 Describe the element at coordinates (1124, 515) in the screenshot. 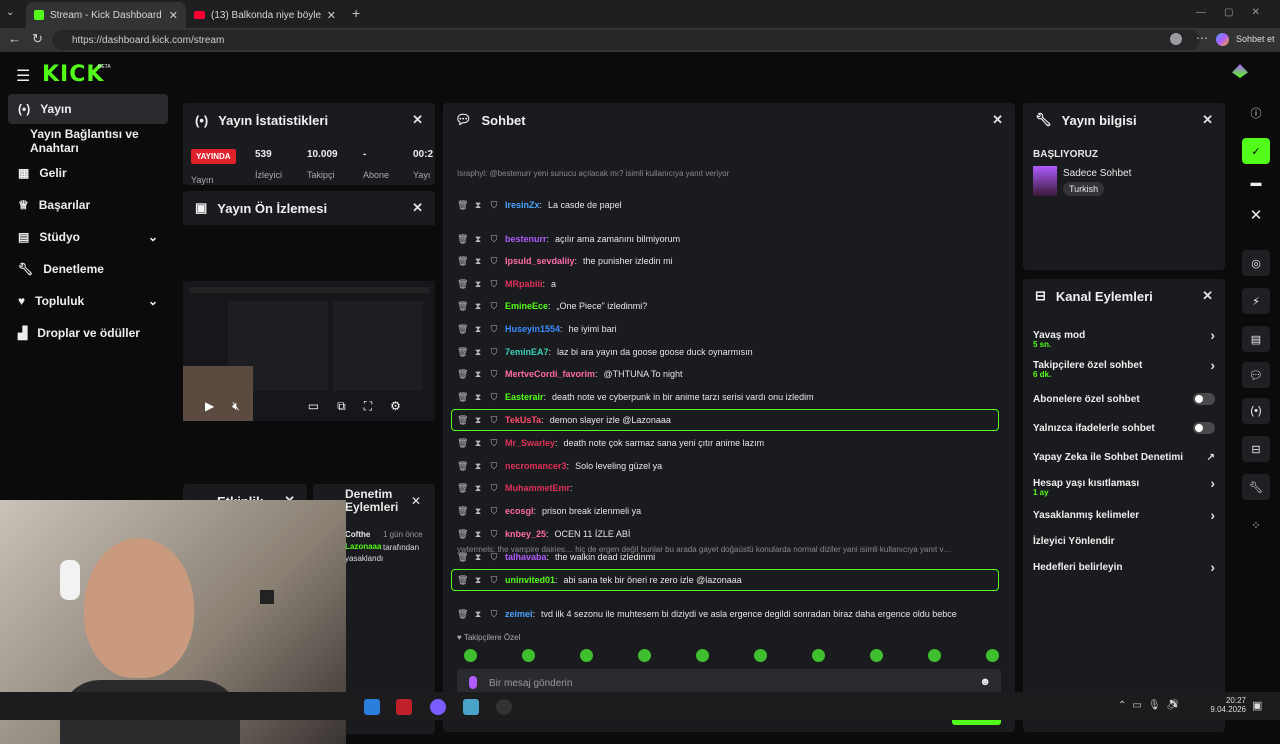

I see `channel-action-6: Yasaklanmış kelimeler ›` at that location.